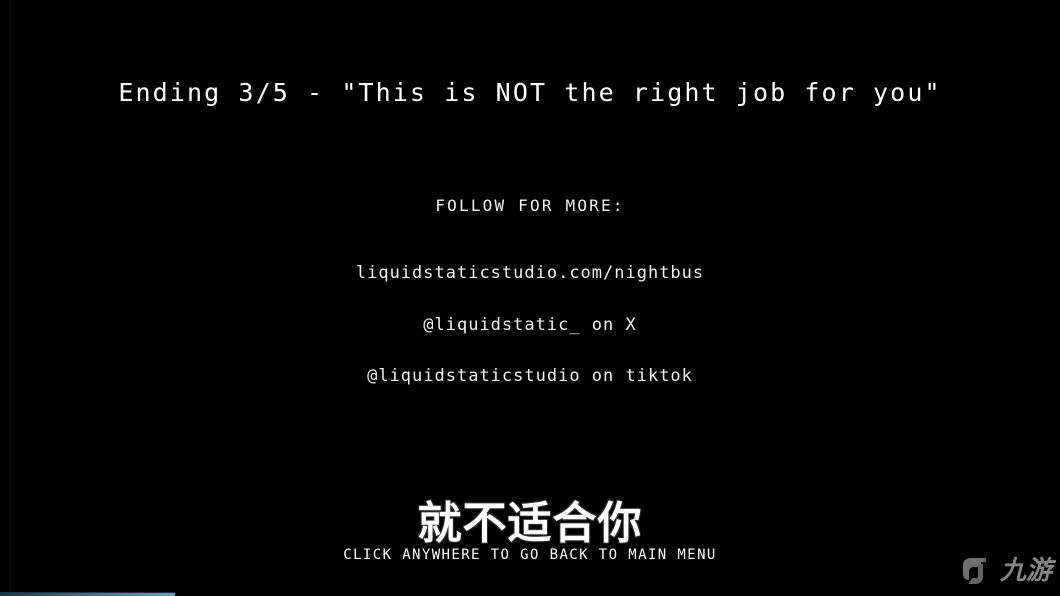 The image size is (1060, 596). I want to click on burned-in-subtitle: 就不适合你, so click(530, 523).